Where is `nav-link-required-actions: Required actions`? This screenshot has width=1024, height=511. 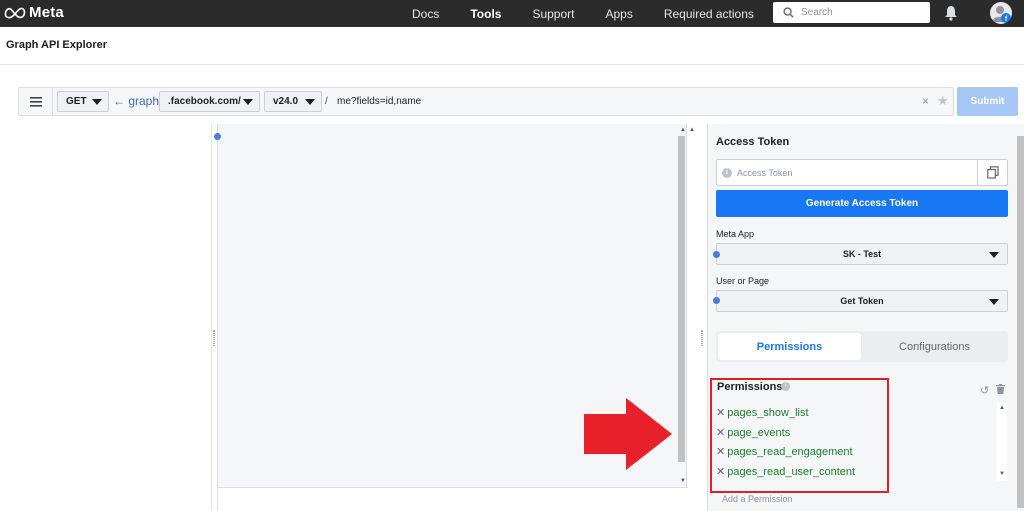
nav-link-required-actions: Required actions is located at coordinates (709, 14).